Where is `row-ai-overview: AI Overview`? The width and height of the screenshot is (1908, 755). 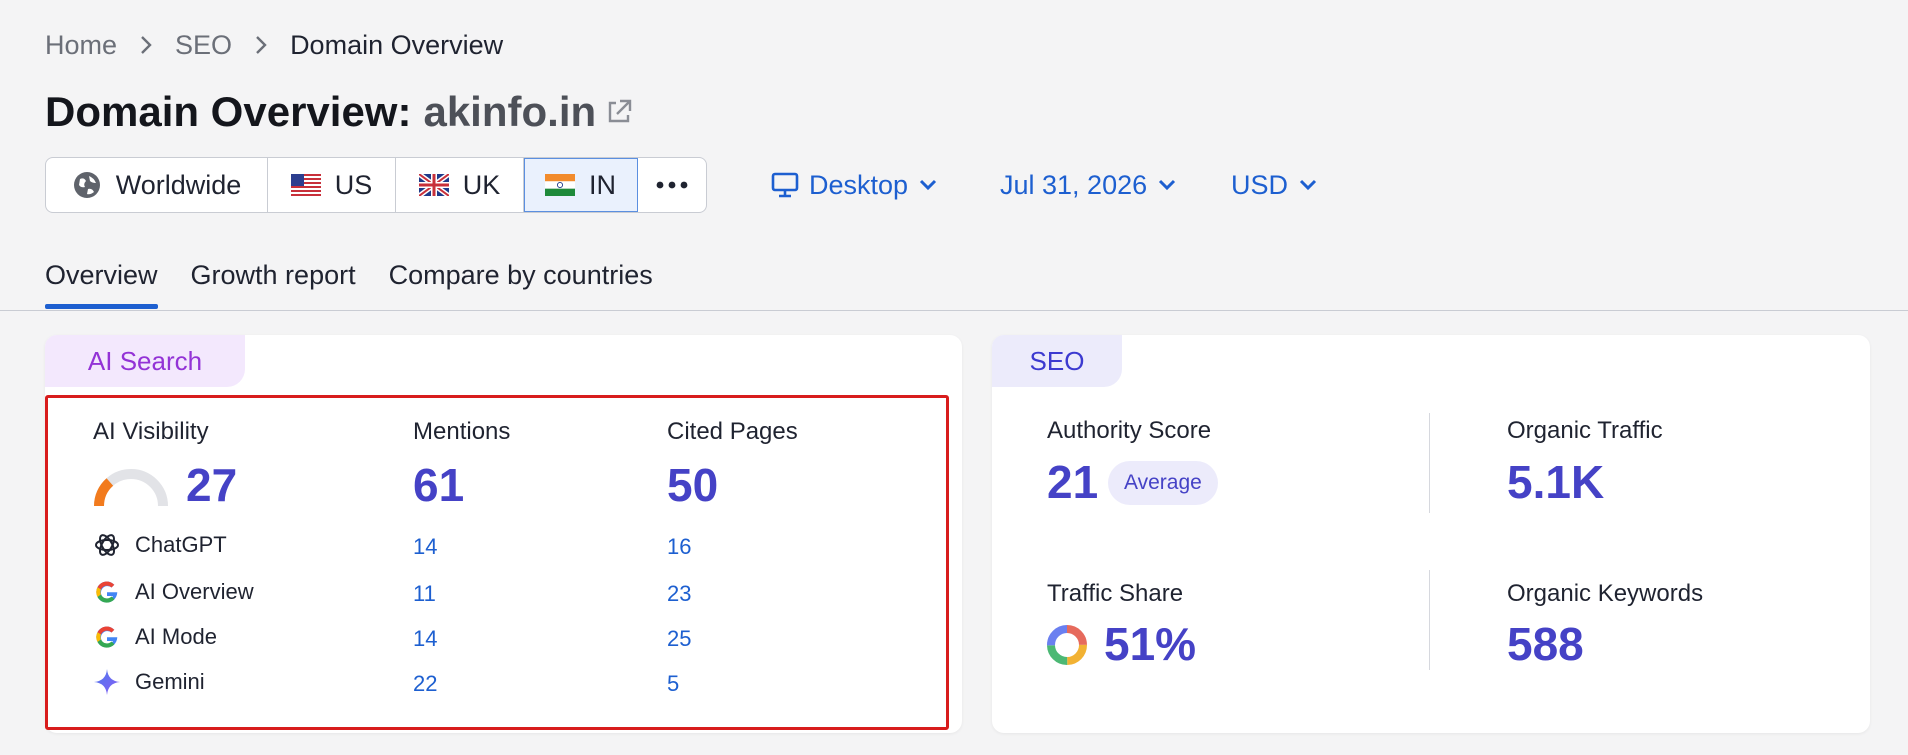 row-ai-overview: AI Overview is located at coordinates (173, 592).